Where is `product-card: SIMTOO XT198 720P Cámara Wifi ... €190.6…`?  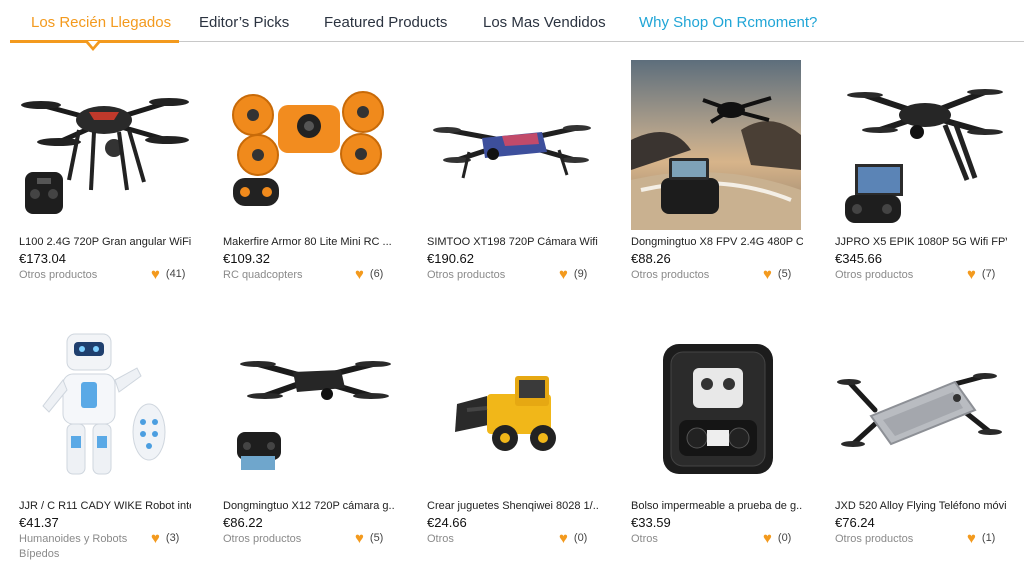
product-card: SIMTOO XT198 720P Cámara Wifi ... €190.6… is located at coordinates (517, 171).